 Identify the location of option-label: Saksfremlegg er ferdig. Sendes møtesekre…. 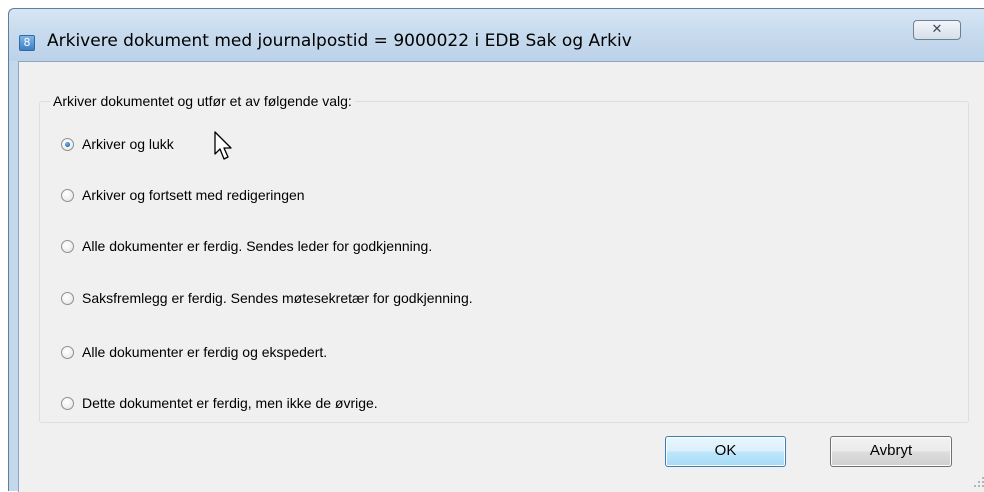
(277, 298).